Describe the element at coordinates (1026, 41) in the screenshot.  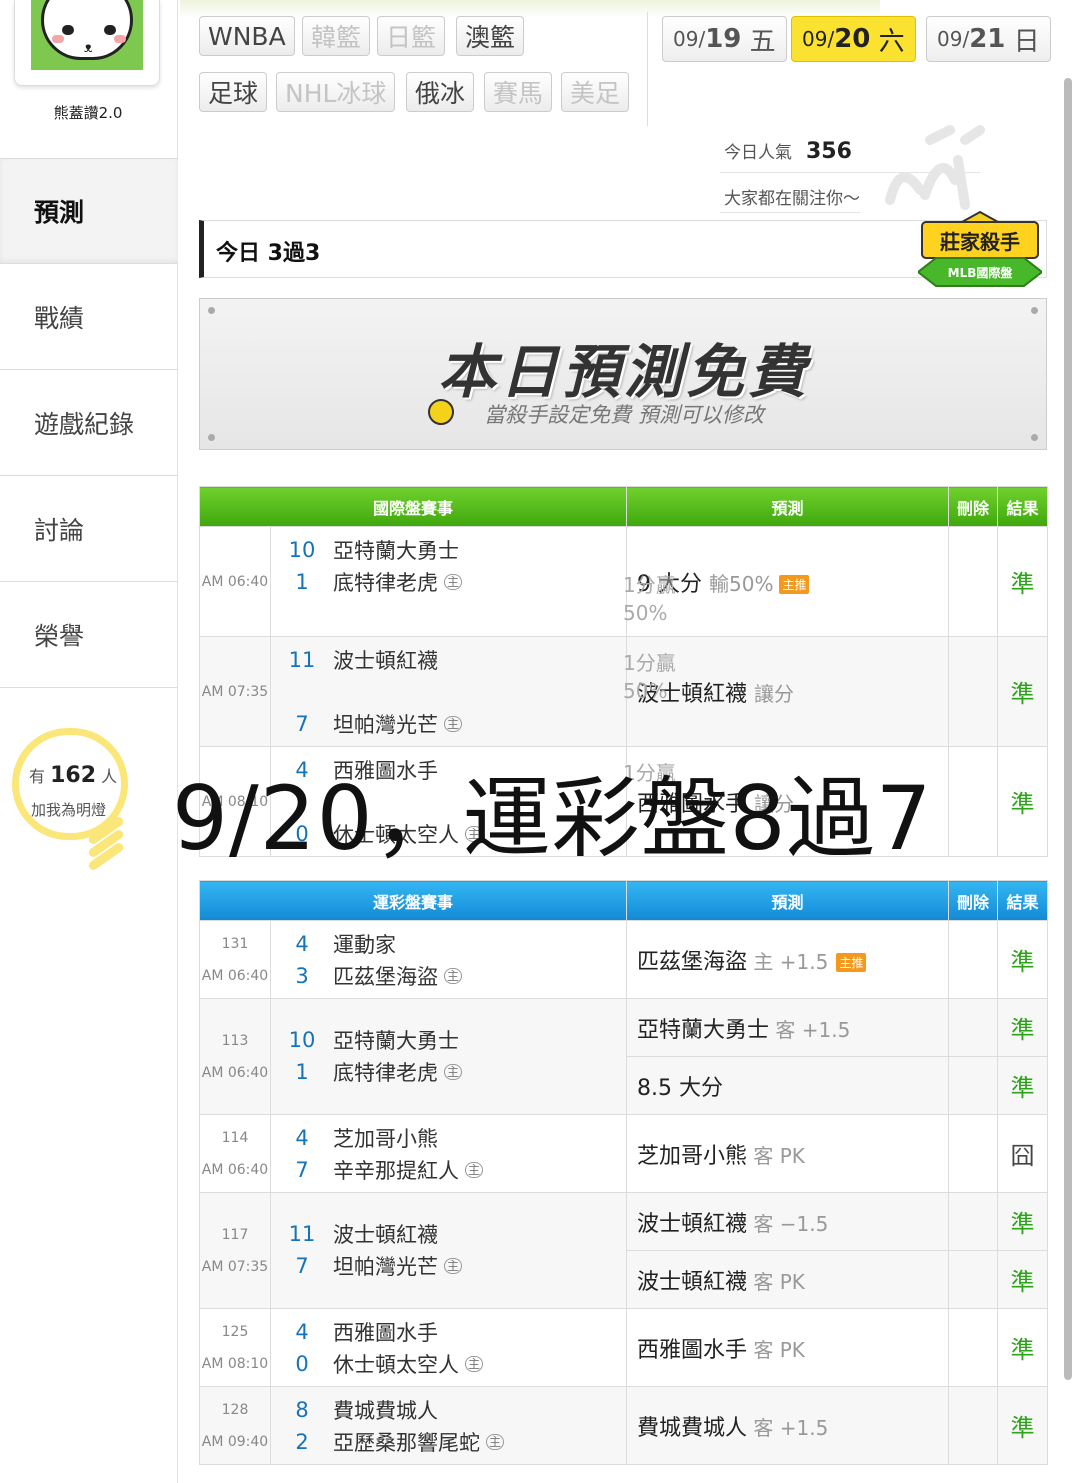
I see `date-weekday: 日` at that location.